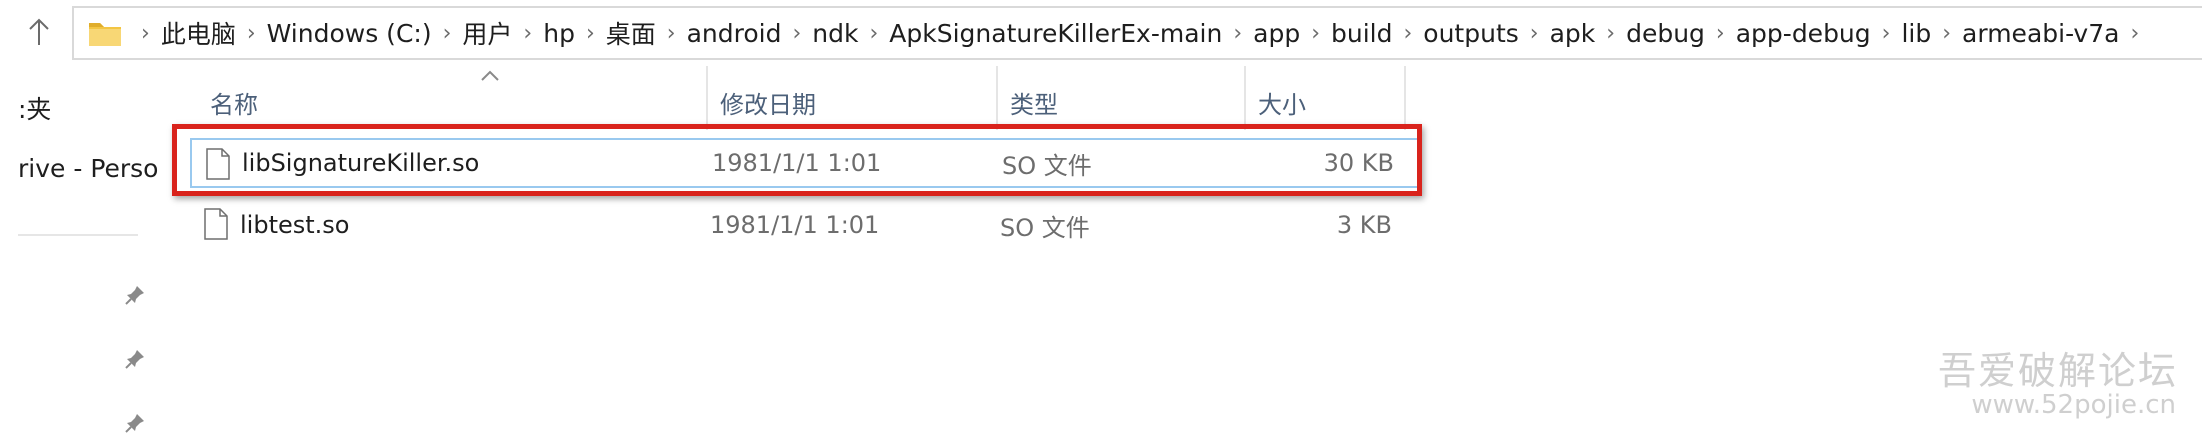 This screenshot has width=2202, height=442. Describe the element at coordinates (853, 98) in the screenshot. I see `column-header-date: 修改日期` at that location.